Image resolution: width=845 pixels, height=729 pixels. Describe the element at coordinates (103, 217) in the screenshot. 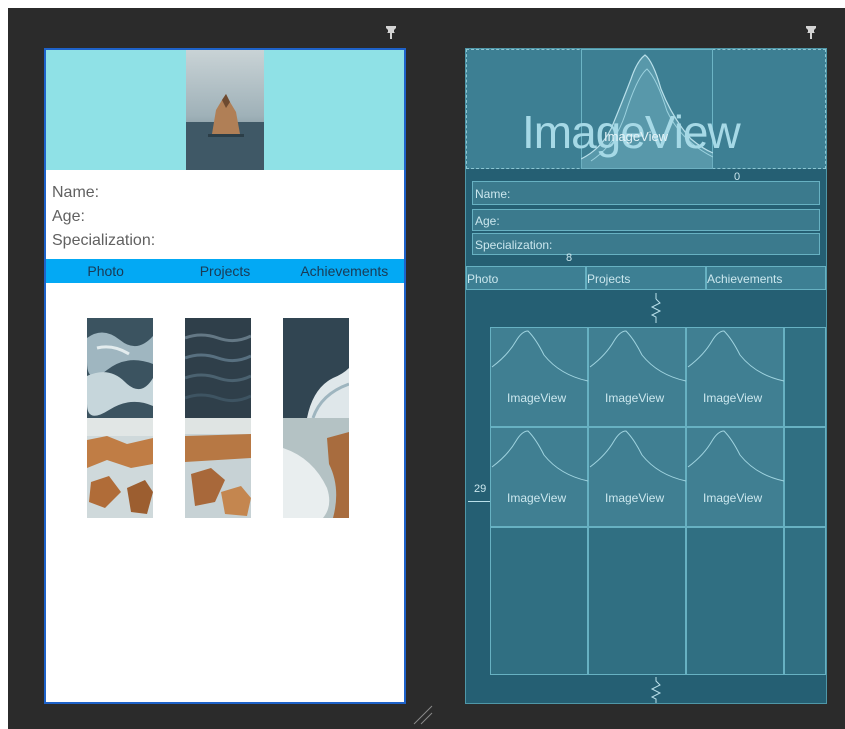

I see `profile-info: Name: Age: Specialization:` at that location.